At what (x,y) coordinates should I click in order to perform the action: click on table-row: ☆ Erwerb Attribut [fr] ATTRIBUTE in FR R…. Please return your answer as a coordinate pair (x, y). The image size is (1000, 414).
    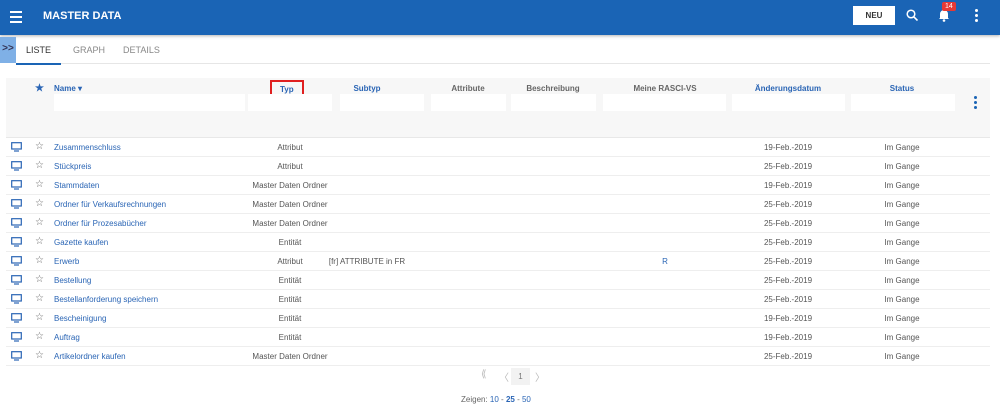
    Looking at the image, I should click on (498, 261).